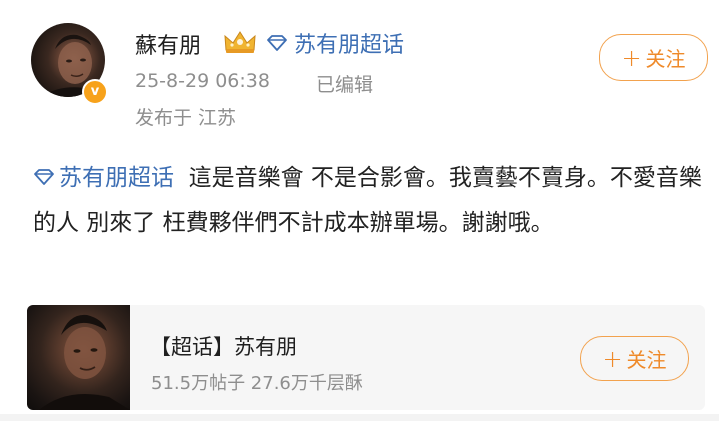  I want to click on supertopic-card-title: 【超话】苏有朋, so click(223, 347).